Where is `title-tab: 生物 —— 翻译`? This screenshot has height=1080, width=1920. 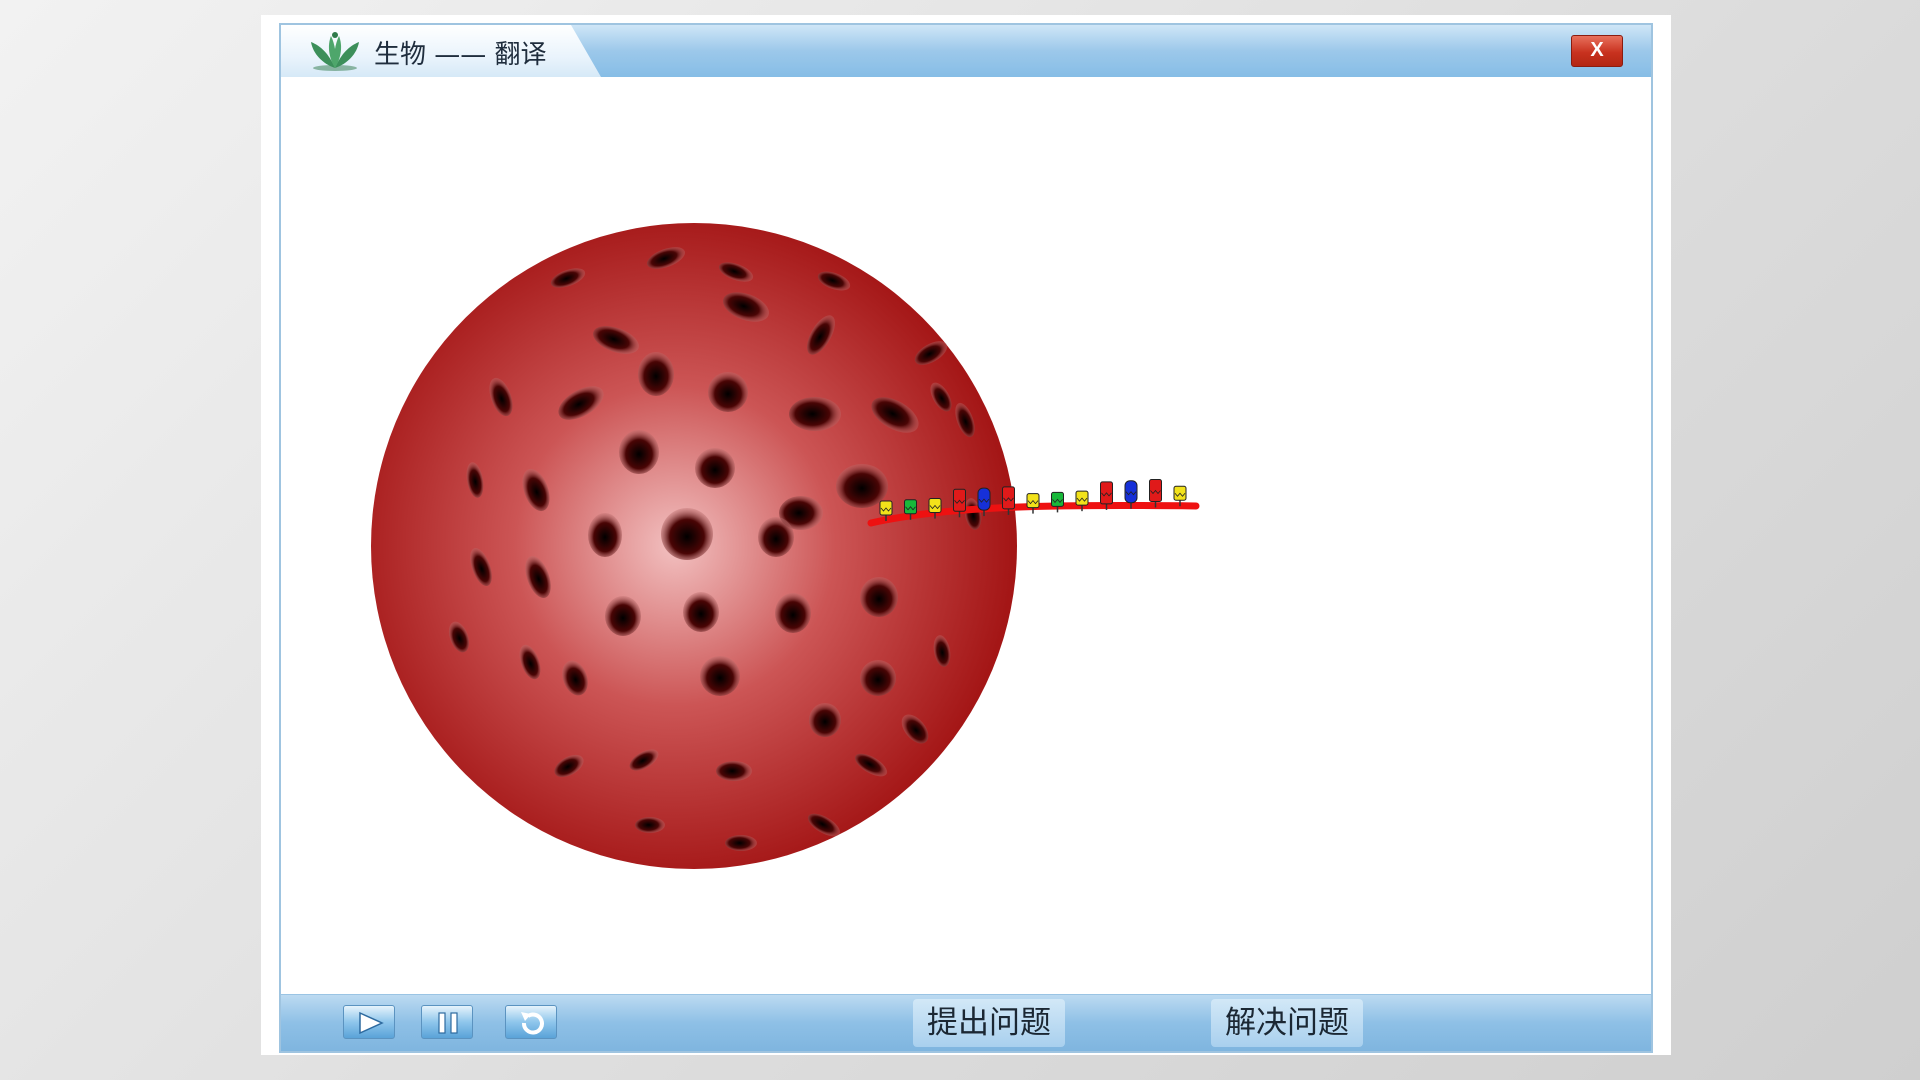 title-tab: 生物 —— 翻译 is located at coordinates (441, 51).